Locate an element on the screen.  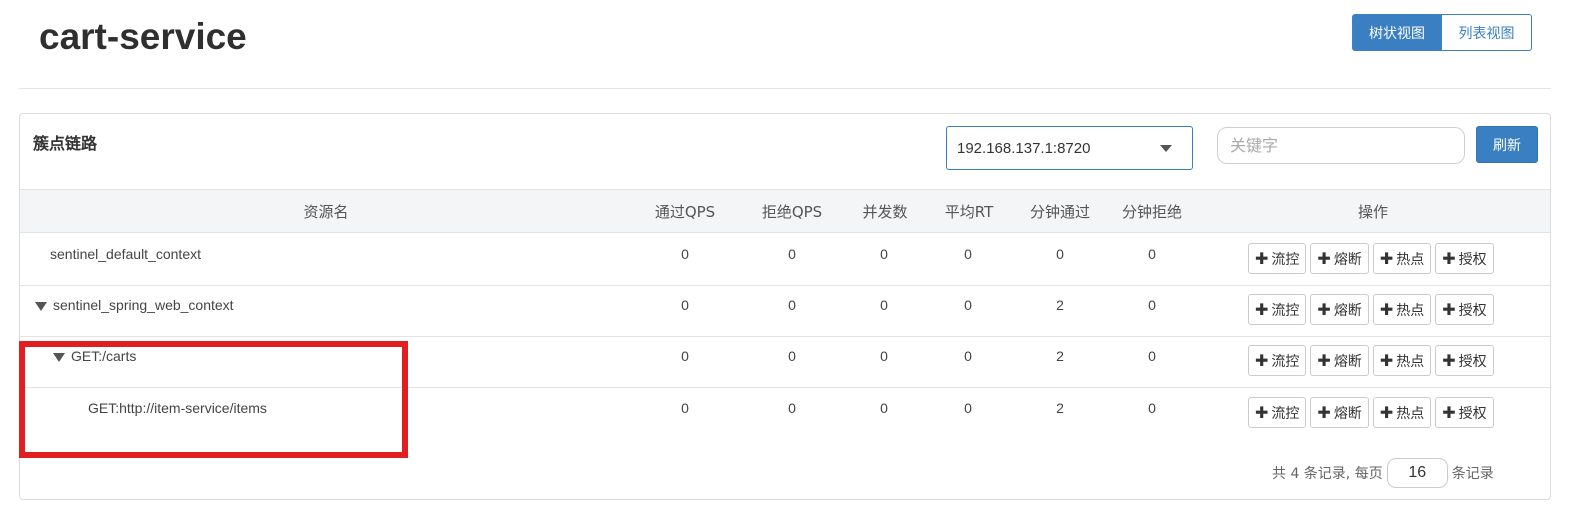
resource-name: sentinel_spring_web_context is located at coordinates (143, 305).